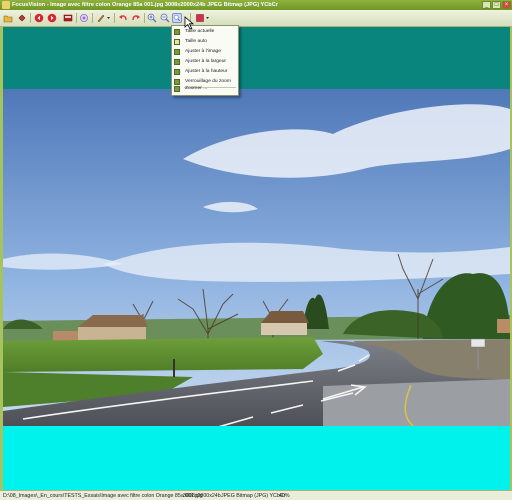 Image resolution: width=512 pixels, height=500 pixels. What do you see at coordinates (177, 52) in the screenshot?
I see `fit-image-icon` at bounding box center [177, 52].